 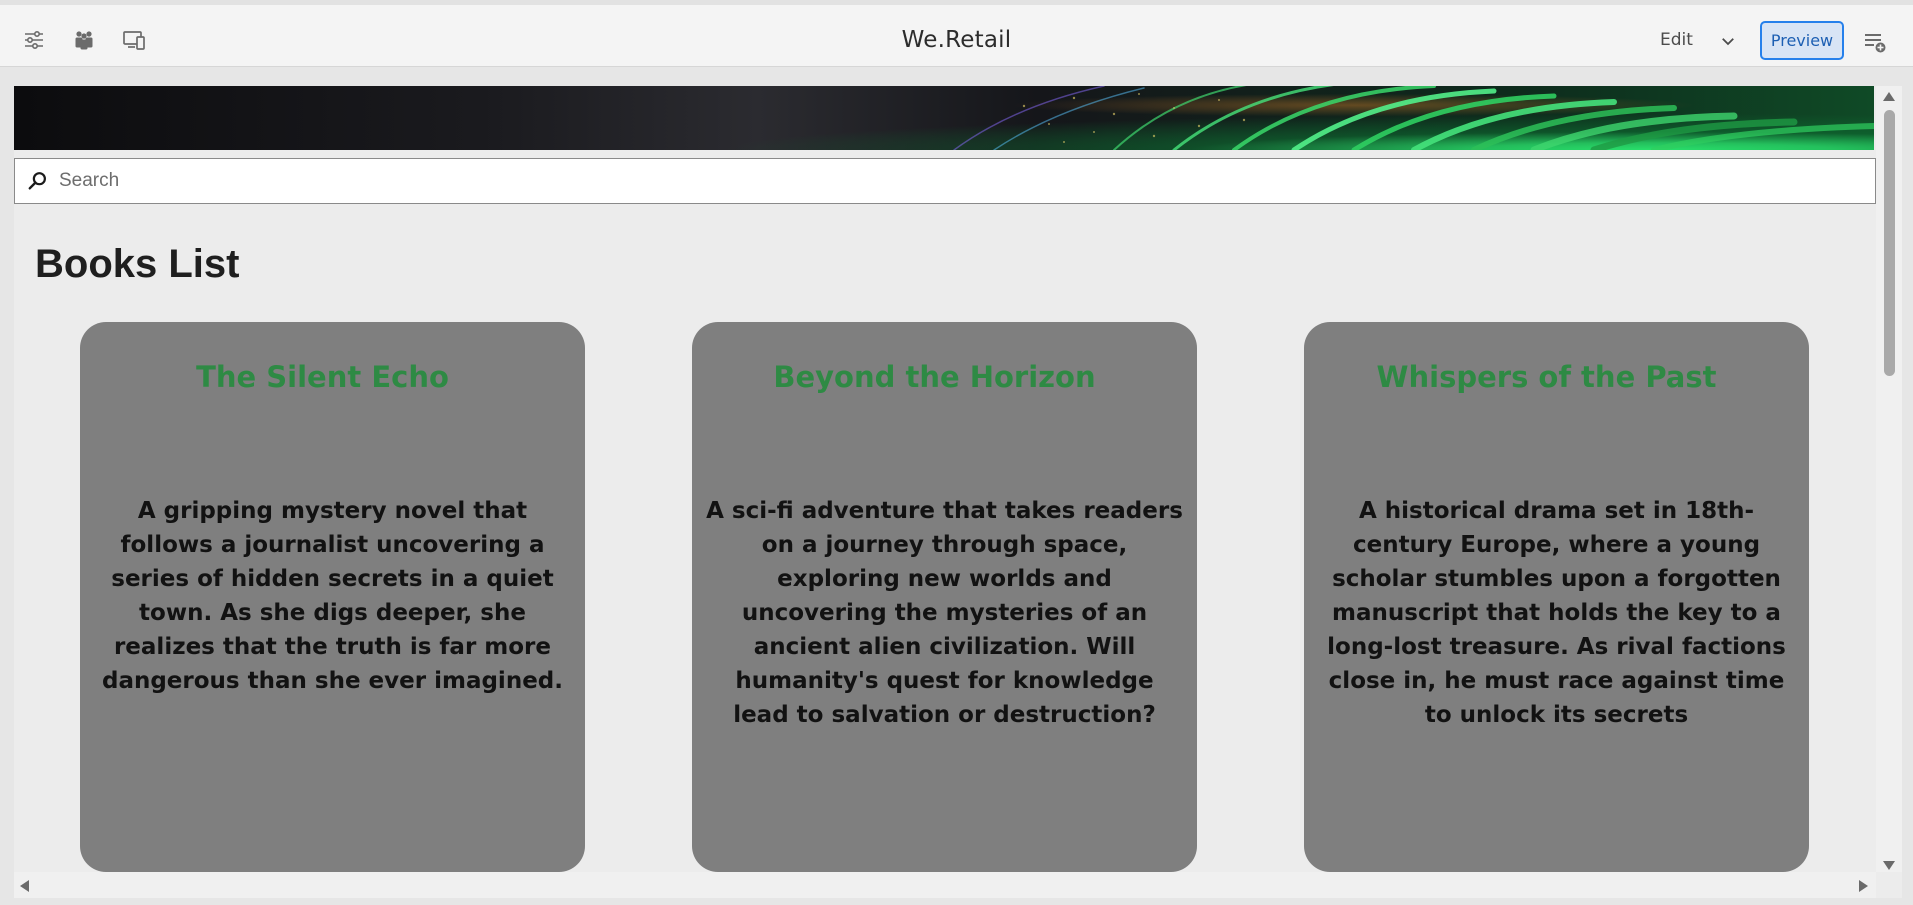 I want to click on mode-label: Edit, so click(x=1676, y=40).